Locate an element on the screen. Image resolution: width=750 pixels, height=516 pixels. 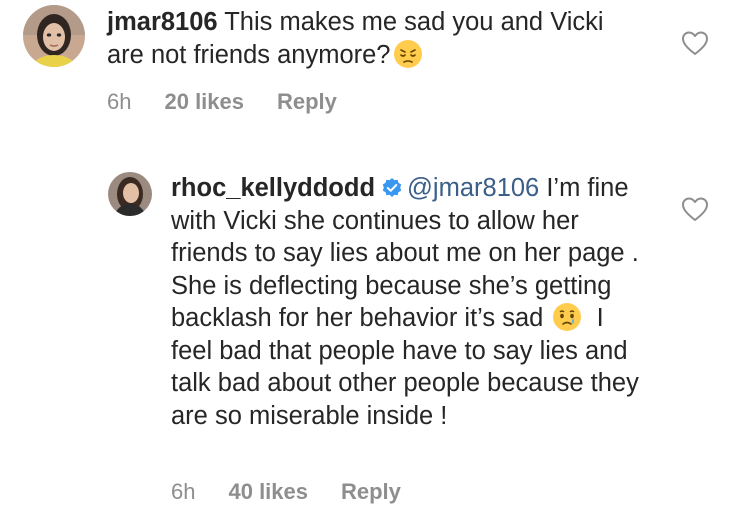
crying-face-emoji-icon is located at coordinates (567, 317).